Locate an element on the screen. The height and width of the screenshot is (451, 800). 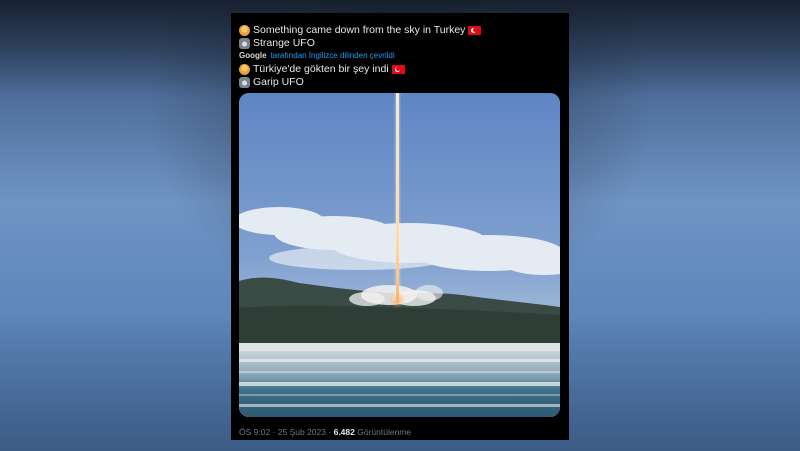
tweet-date: 25 Şub 2023 is located at coordinates (302, 432).